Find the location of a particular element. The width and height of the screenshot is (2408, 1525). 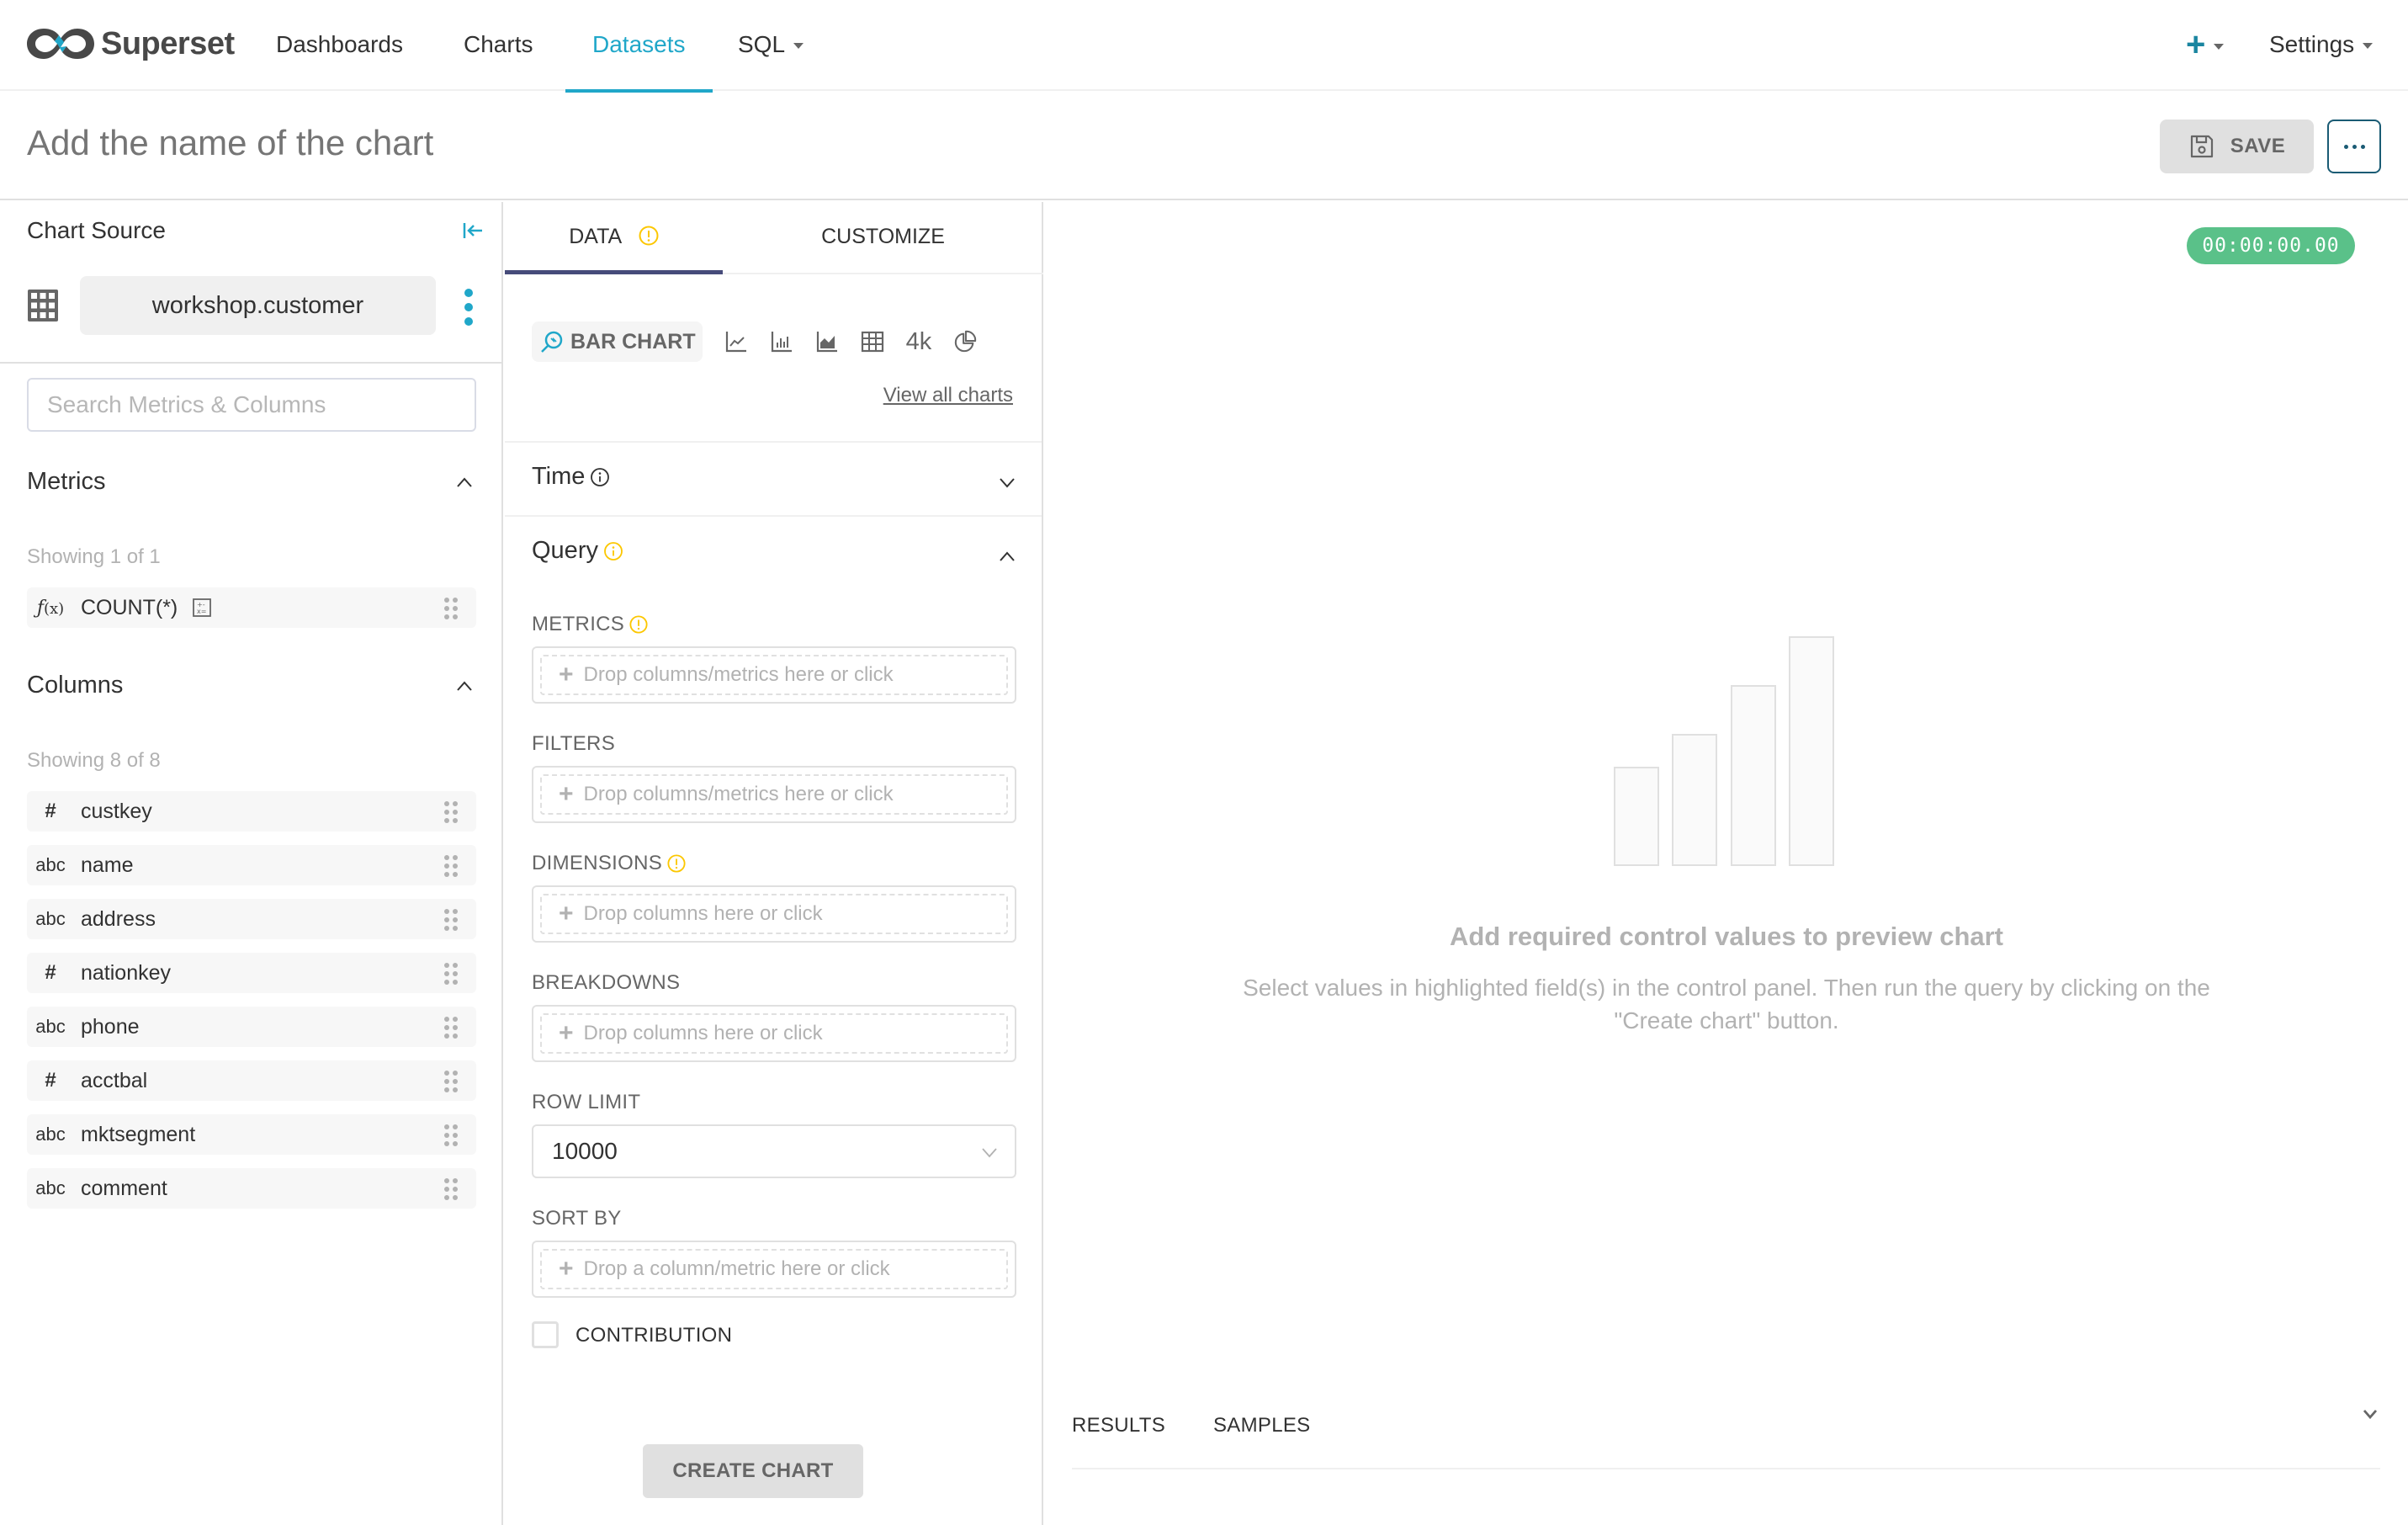

time-section-header: Time is located at coordinates (571, 477).